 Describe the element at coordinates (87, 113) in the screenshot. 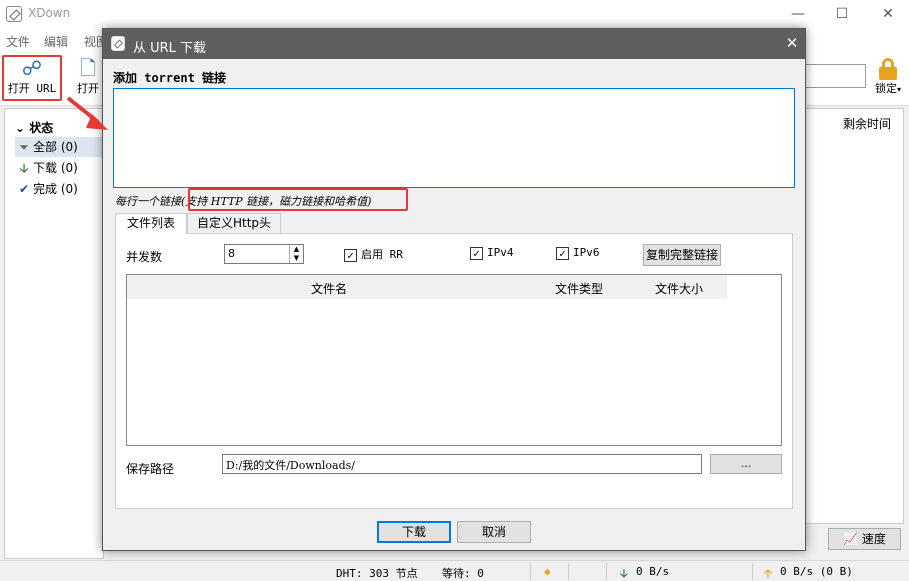

I see `red-arrow-annotation` at that location.